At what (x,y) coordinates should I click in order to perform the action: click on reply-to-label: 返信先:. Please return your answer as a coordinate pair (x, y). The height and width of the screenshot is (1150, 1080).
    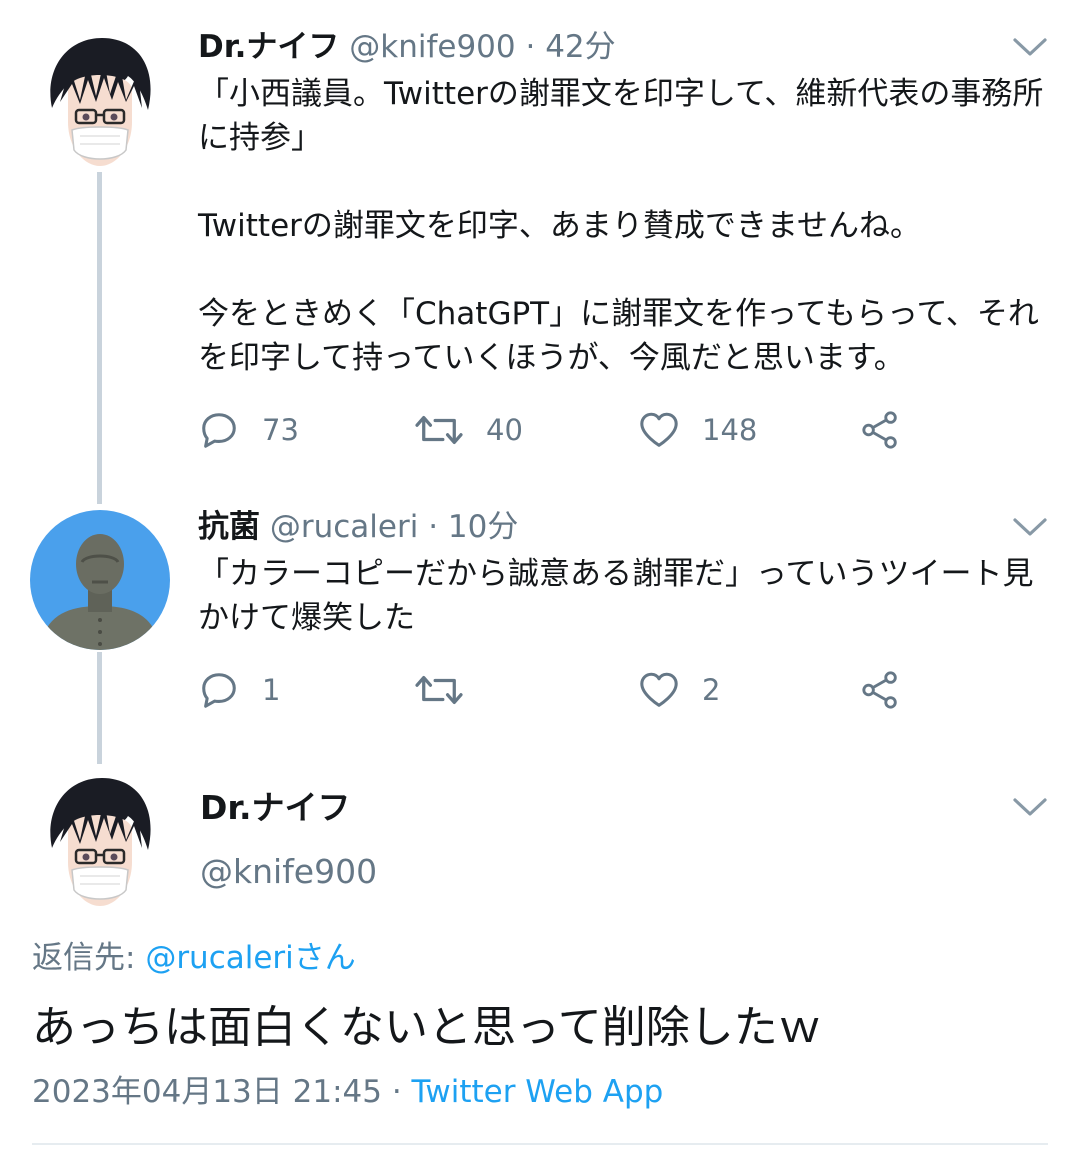
    Looking at the image, I should click on (89, 958).